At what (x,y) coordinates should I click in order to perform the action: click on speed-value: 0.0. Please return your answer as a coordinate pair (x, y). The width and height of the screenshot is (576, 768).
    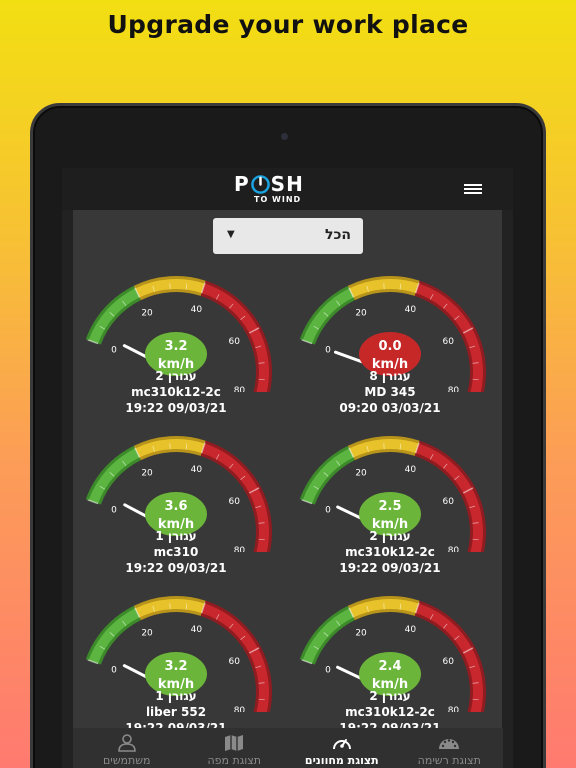
    Looking at the image, I should click on (389, 346).